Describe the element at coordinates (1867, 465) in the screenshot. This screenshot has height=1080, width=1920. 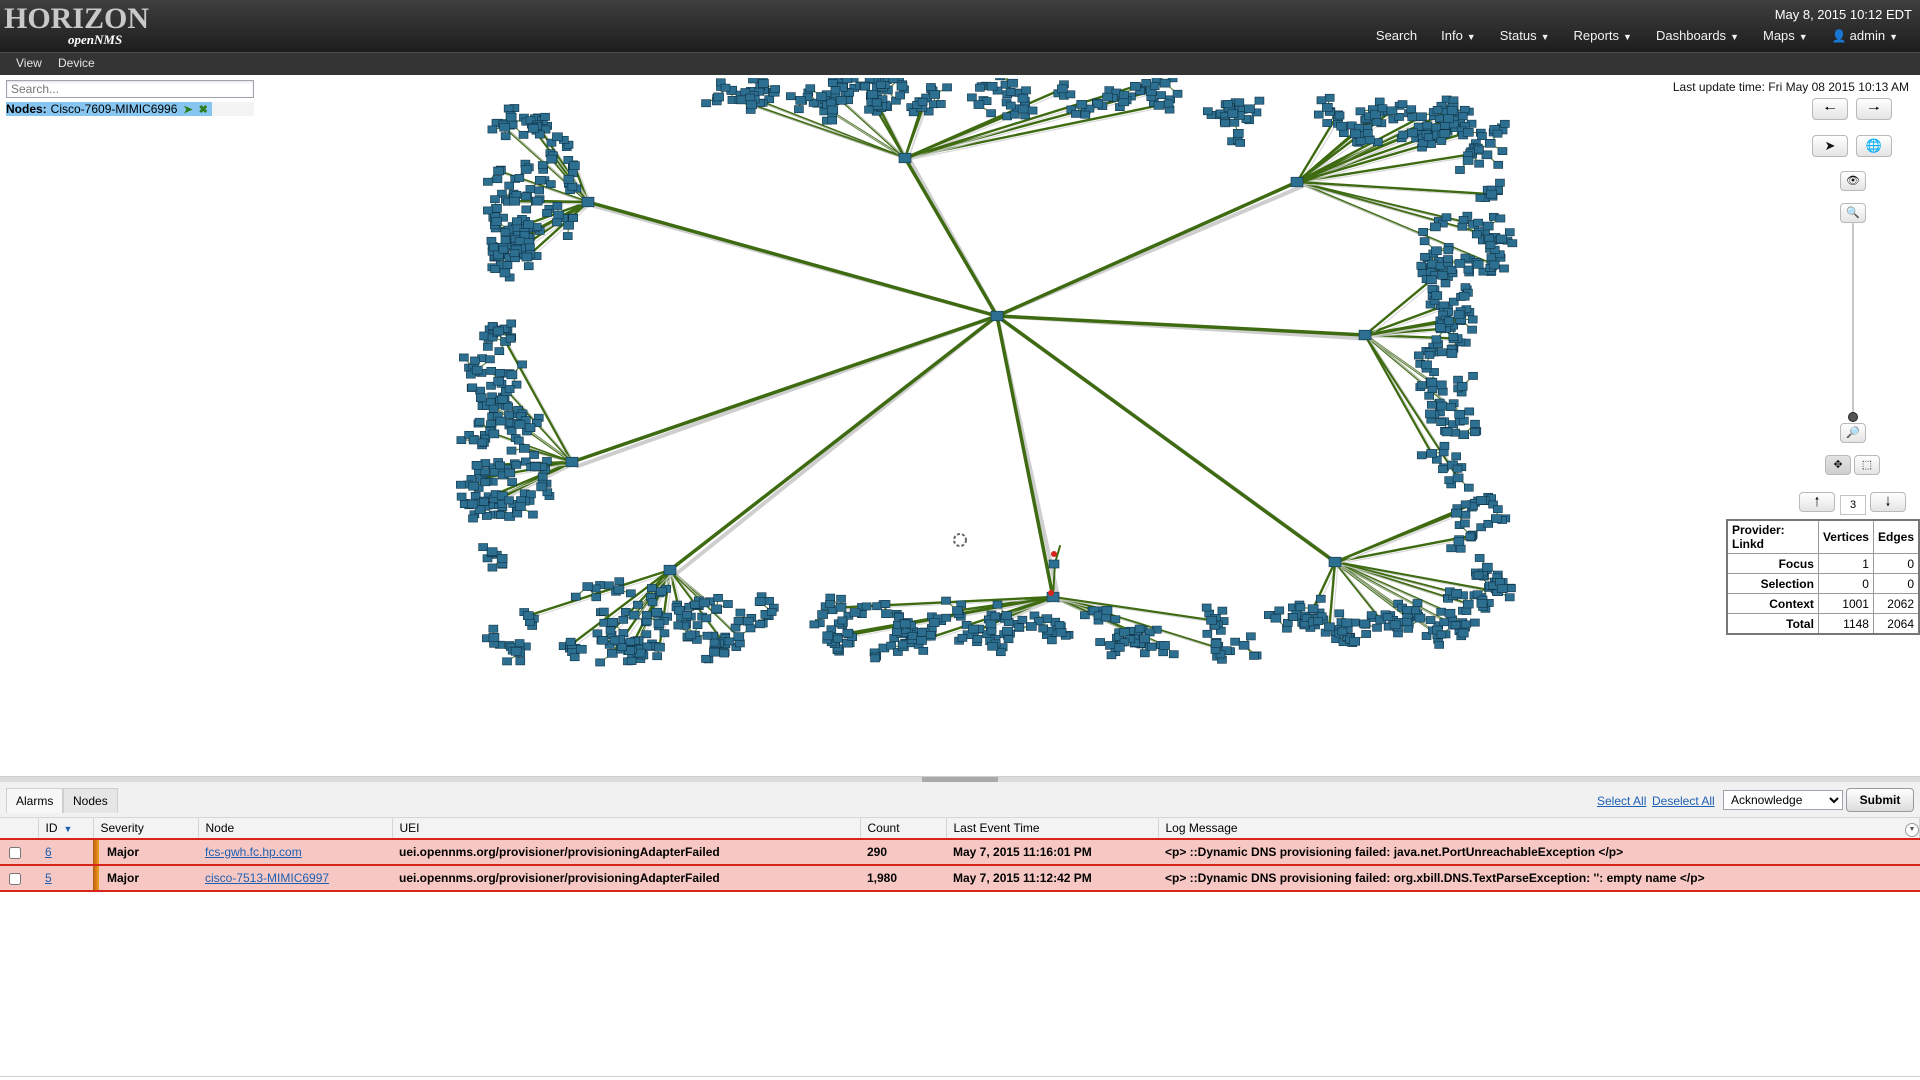
I see `select-tool-button: ⬚` at that location.